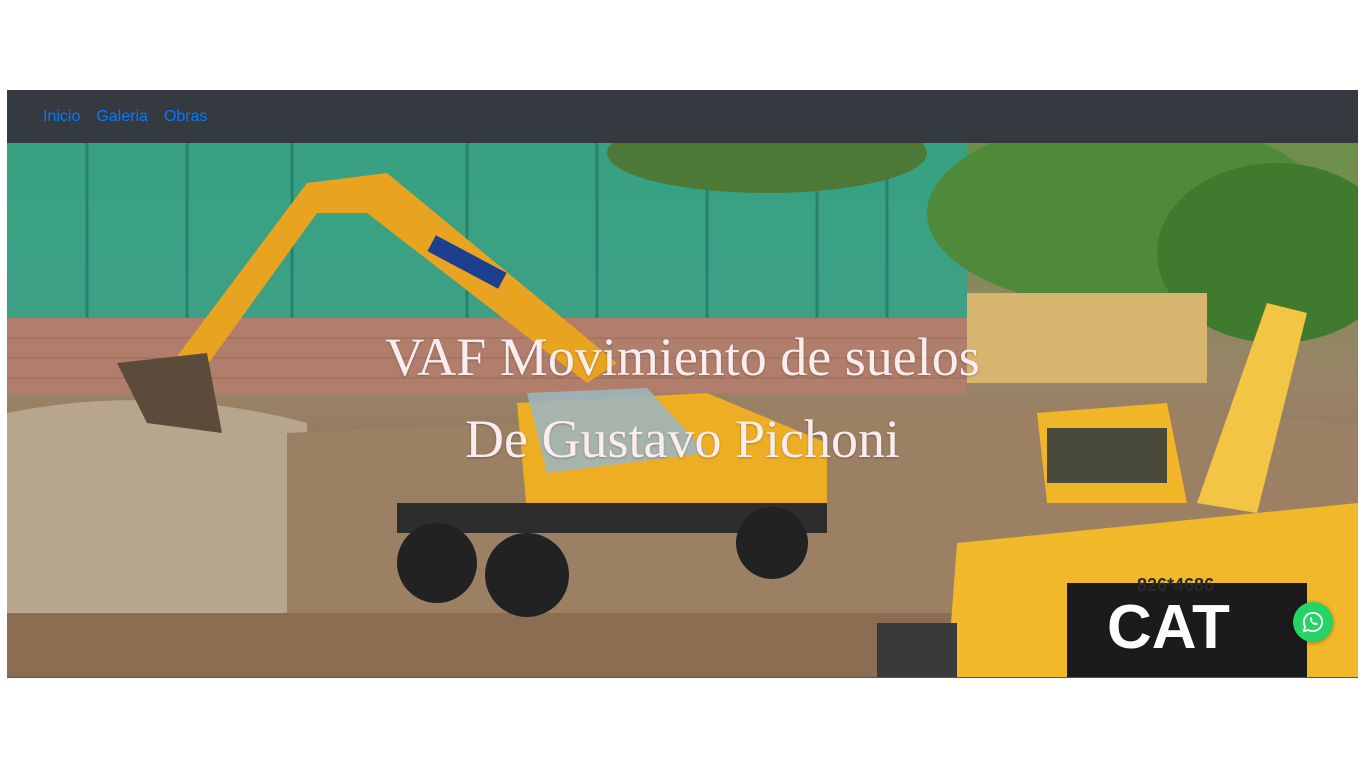 The width and height of the screenshot is (1366, 768). Describe the element at coordinates (682, 357) in the screenshot. I see `hero-title: VAF Movimiento de suelos` at that location.